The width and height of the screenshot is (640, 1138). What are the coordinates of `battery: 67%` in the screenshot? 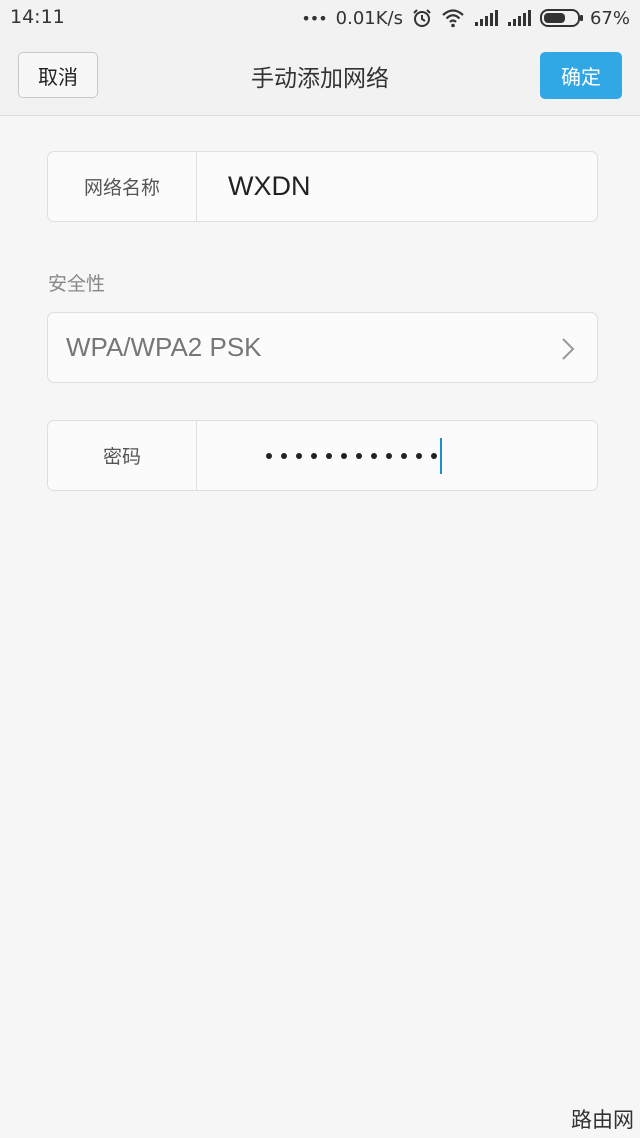 It's located at (584, 18).